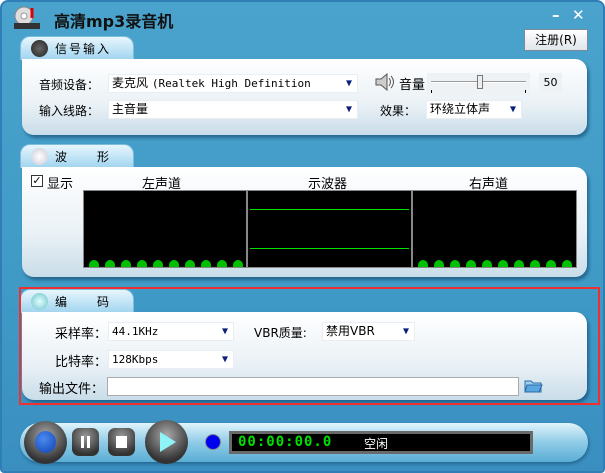 Image resolution: width=605 pixels, height=473 pixels. I want to click on play-button, so click(166, 442).